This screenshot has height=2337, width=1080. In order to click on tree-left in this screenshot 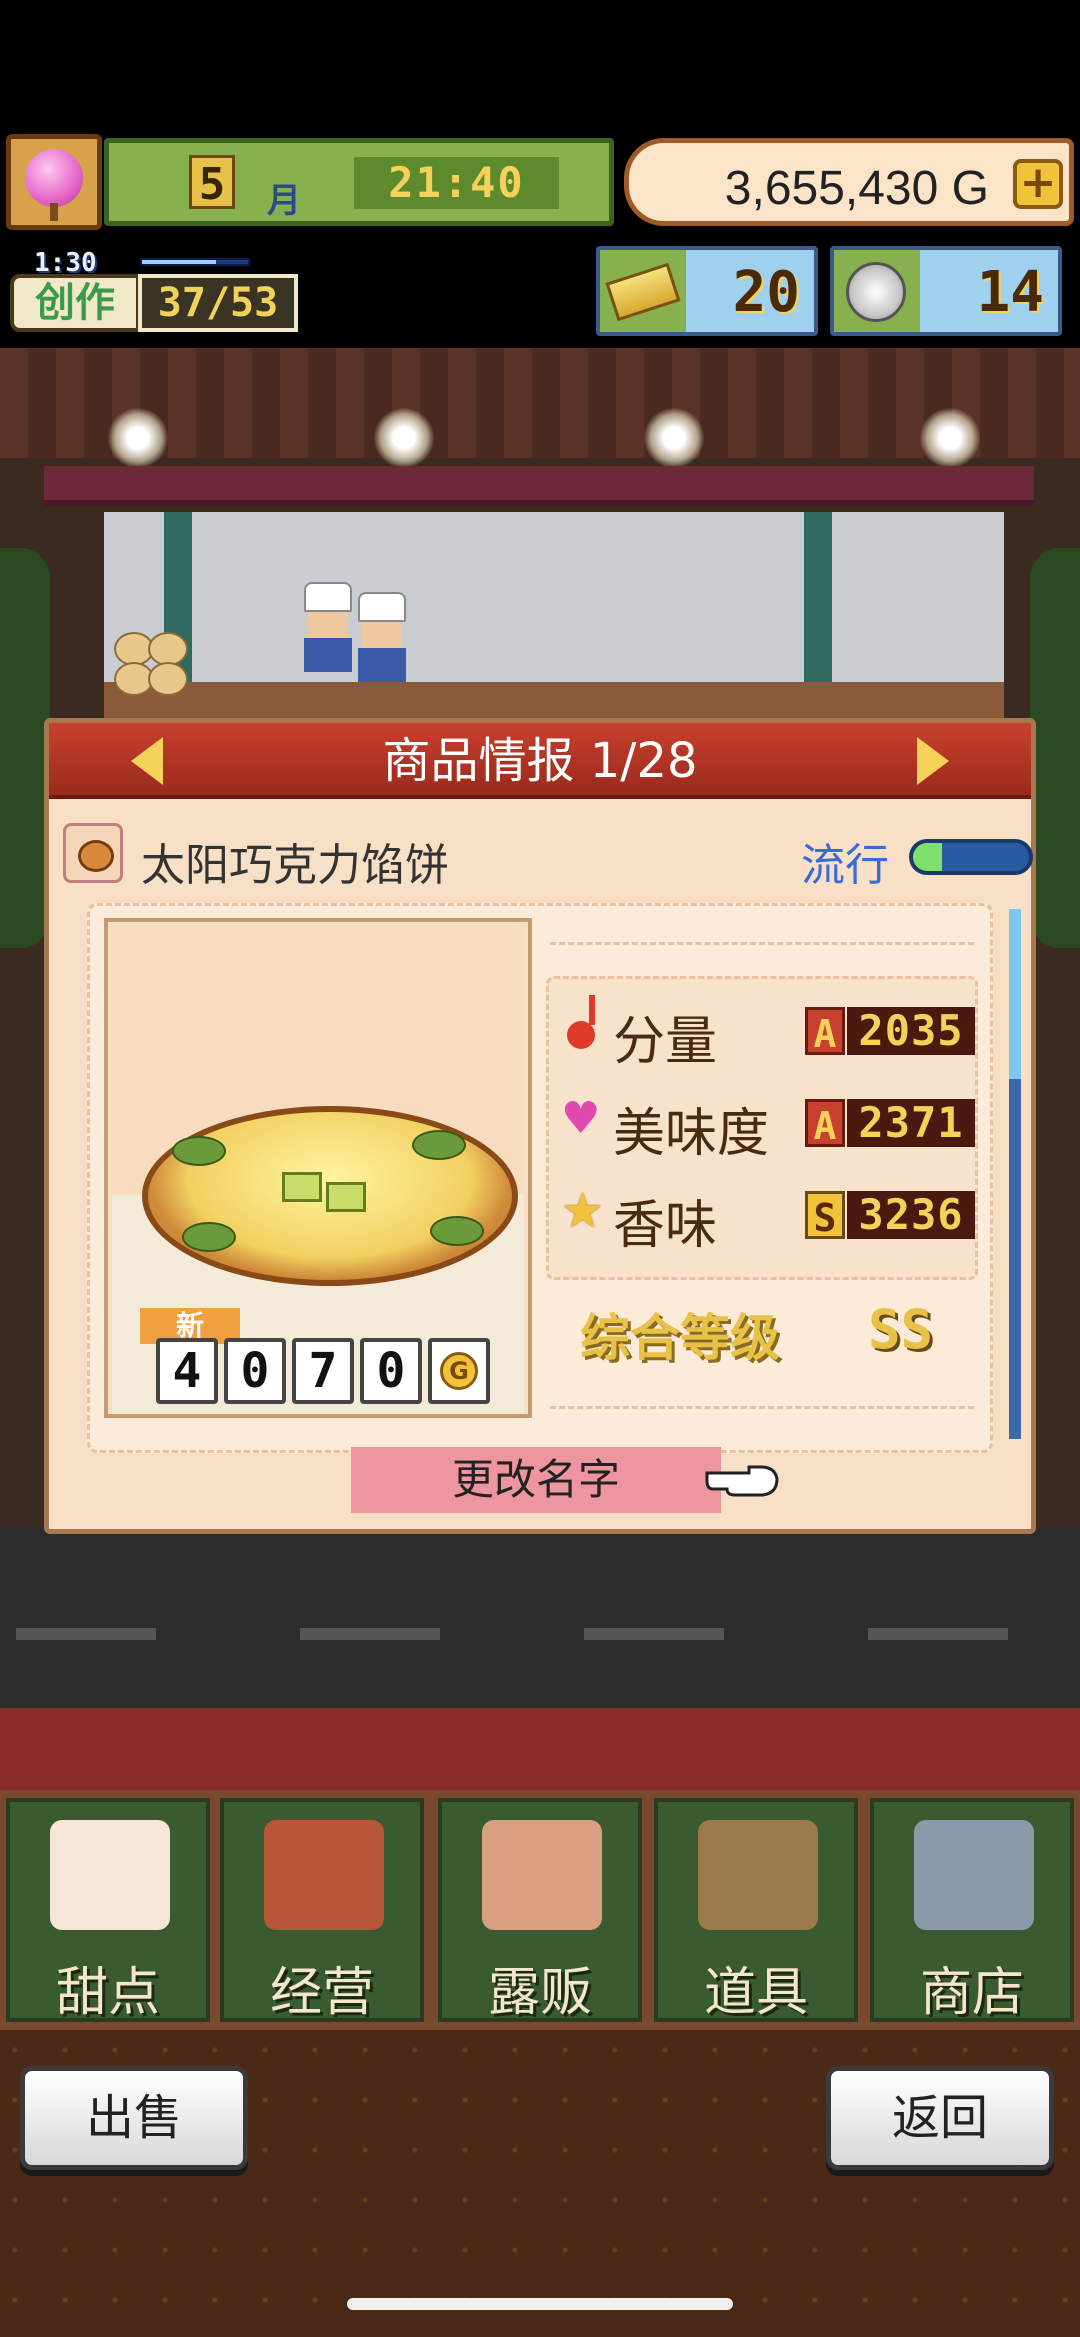, I will do `click(25, 748)`.